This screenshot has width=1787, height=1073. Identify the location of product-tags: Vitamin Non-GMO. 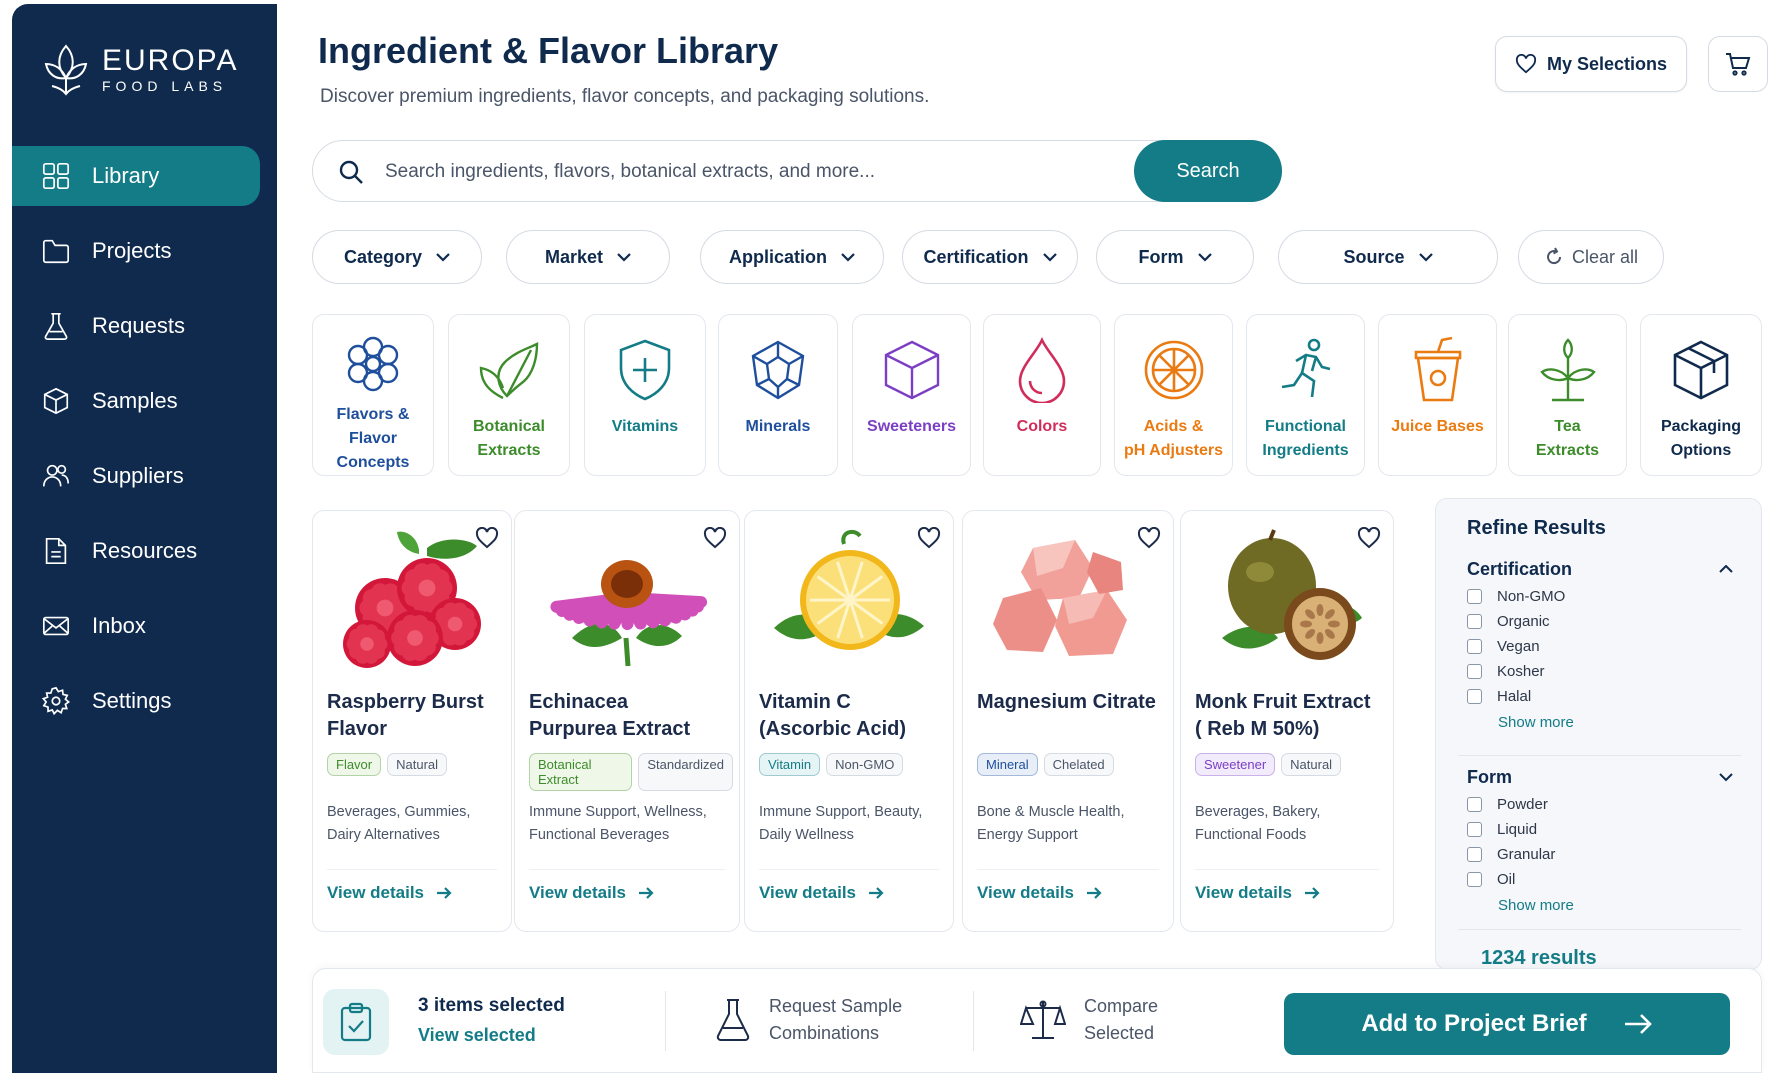
(834, 764).